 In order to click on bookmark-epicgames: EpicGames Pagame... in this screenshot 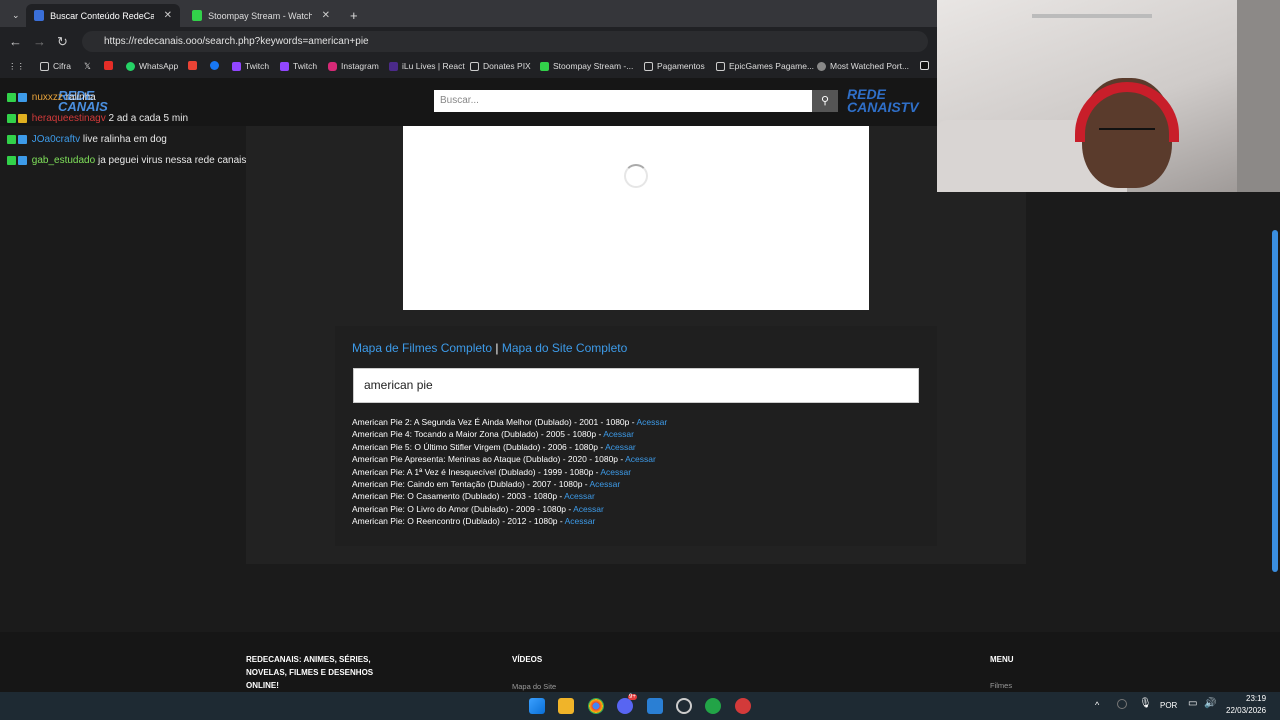, I will do `click(765, 66)`.